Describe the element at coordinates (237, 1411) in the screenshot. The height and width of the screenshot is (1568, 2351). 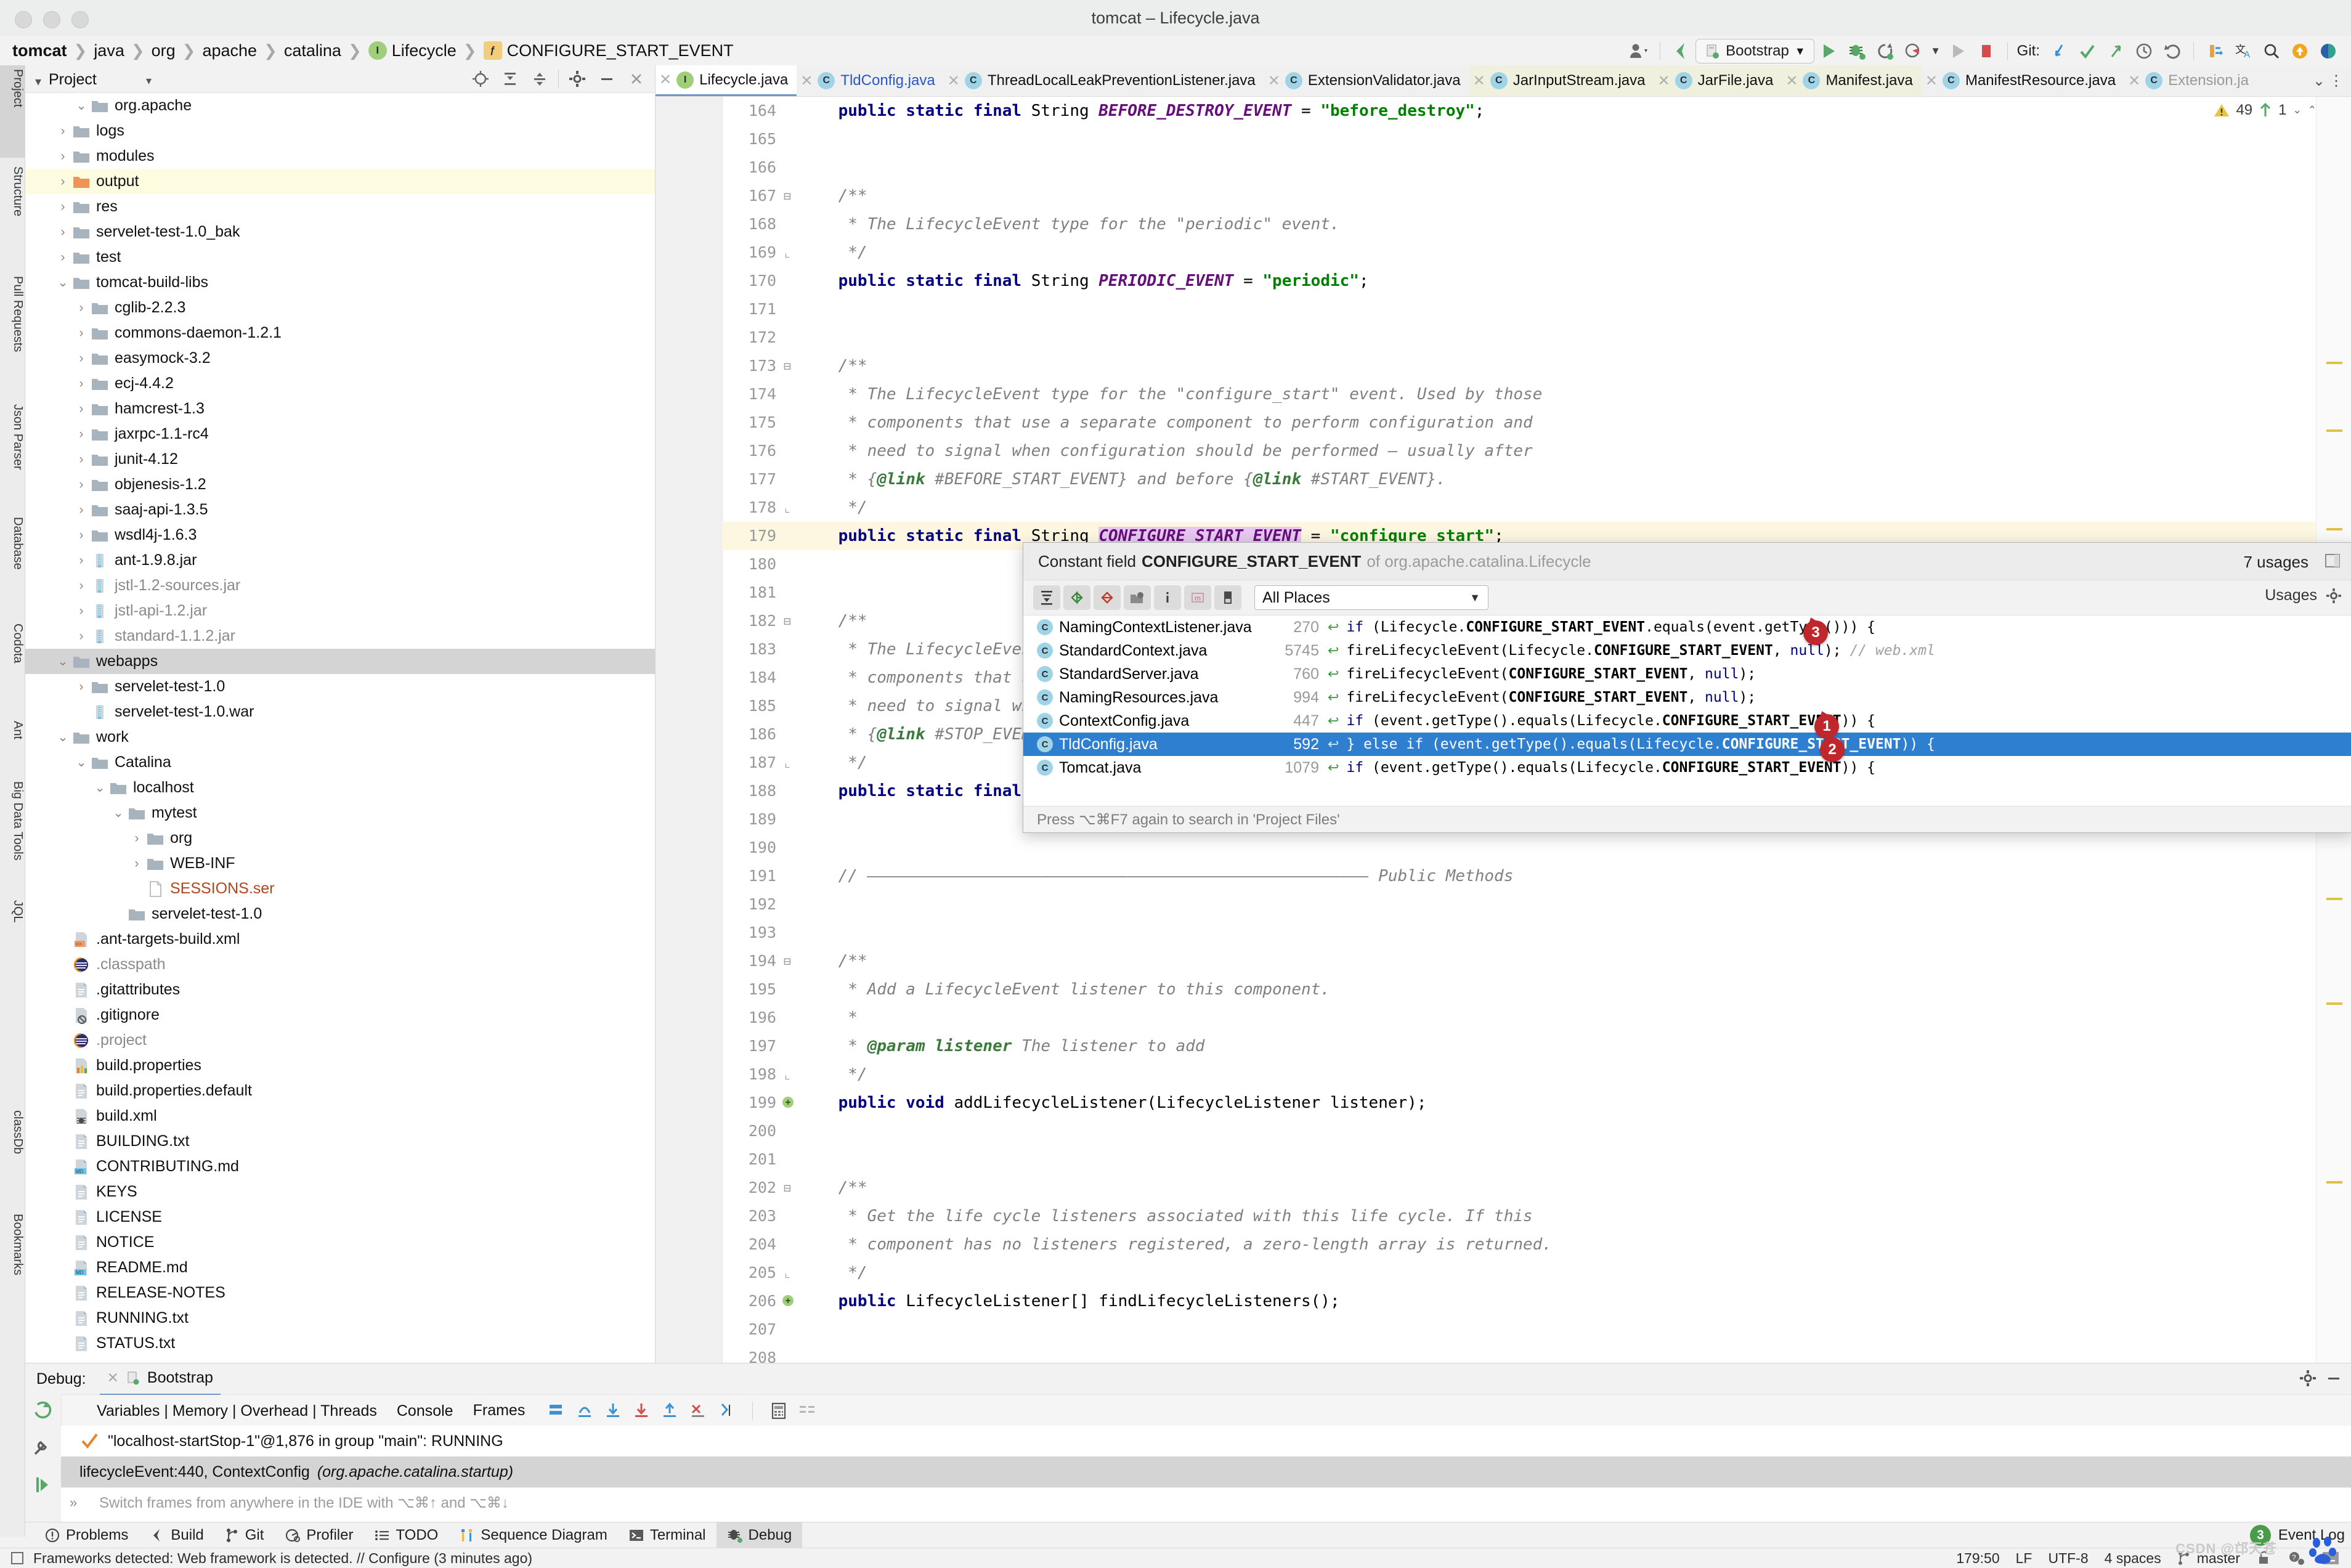
I see `debug-tab-variables: Variables | Memory | Overhead | Threads` at that location.